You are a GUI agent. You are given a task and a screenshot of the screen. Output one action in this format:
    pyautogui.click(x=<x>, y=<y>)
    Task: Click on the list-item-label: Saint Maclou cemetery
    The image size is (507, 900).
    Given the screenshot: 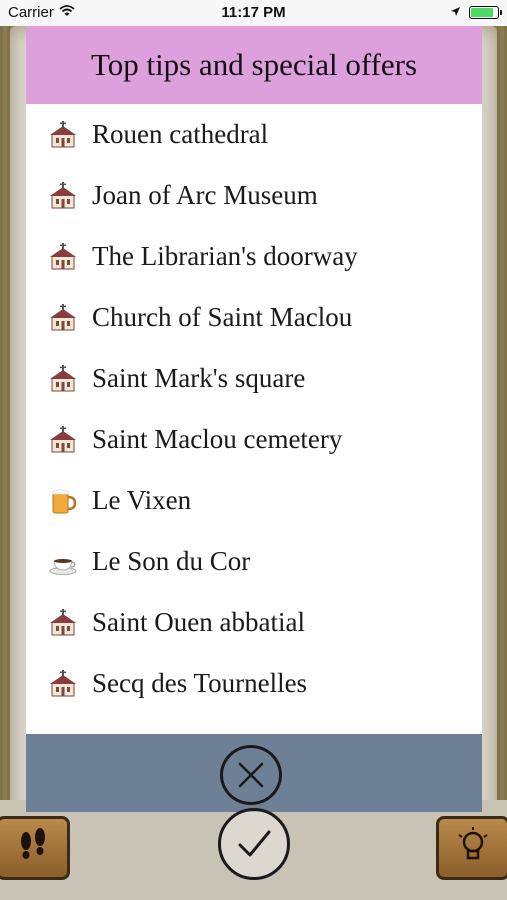 What is the action you would take?
    pyautogui.click(x=217, y=439)
    